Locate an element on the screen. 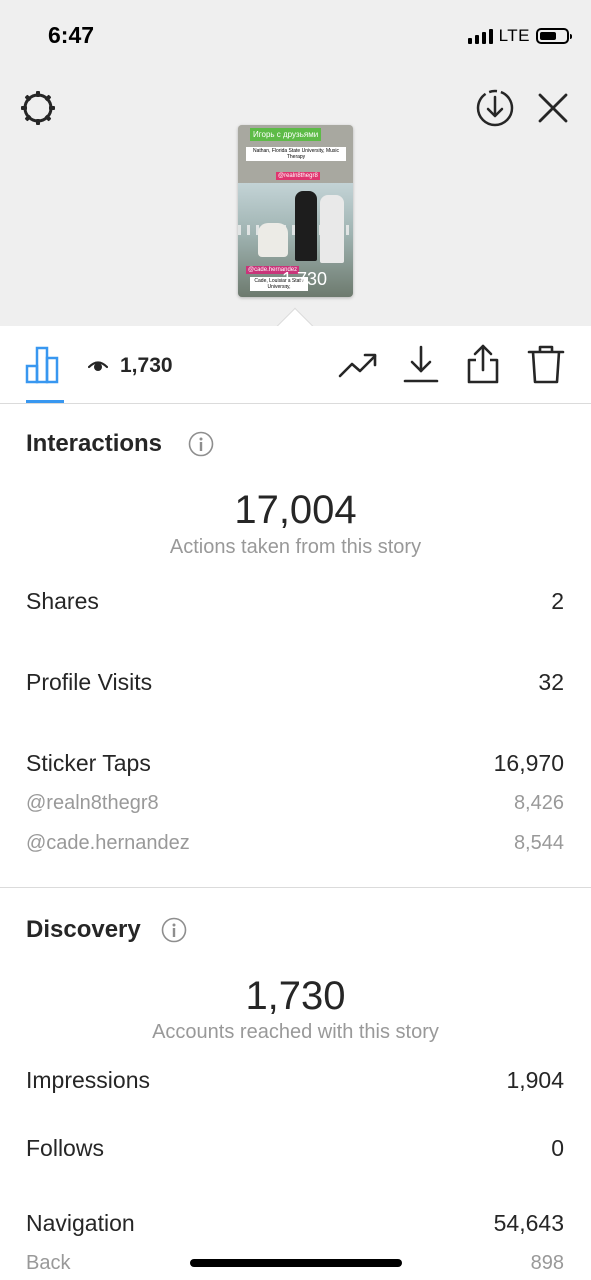 This screenshot has width=591, height=1280. trending-icon is located at coordinates (357, 365).